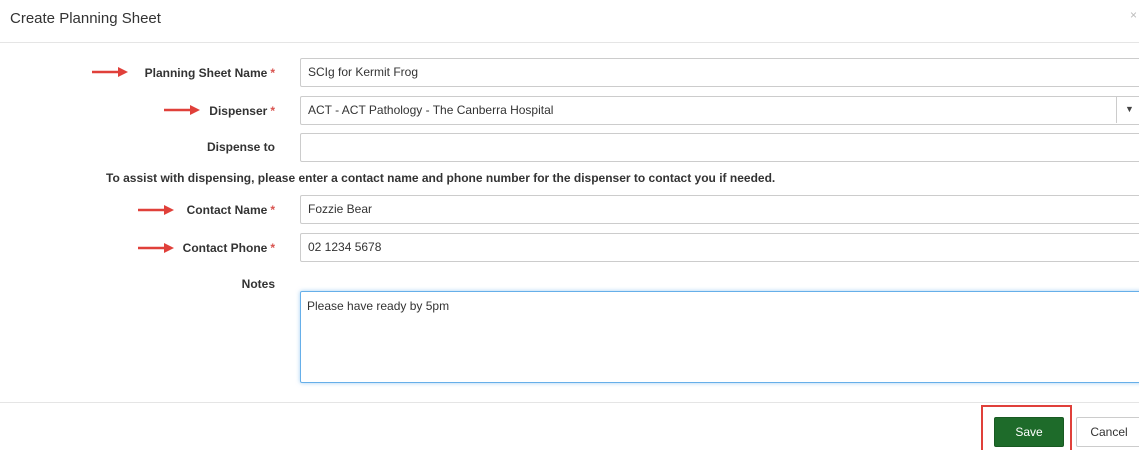 The image size is (1139, 450). I want to click on contact-phone-input: 02 1234 5678, so click(719, 247).